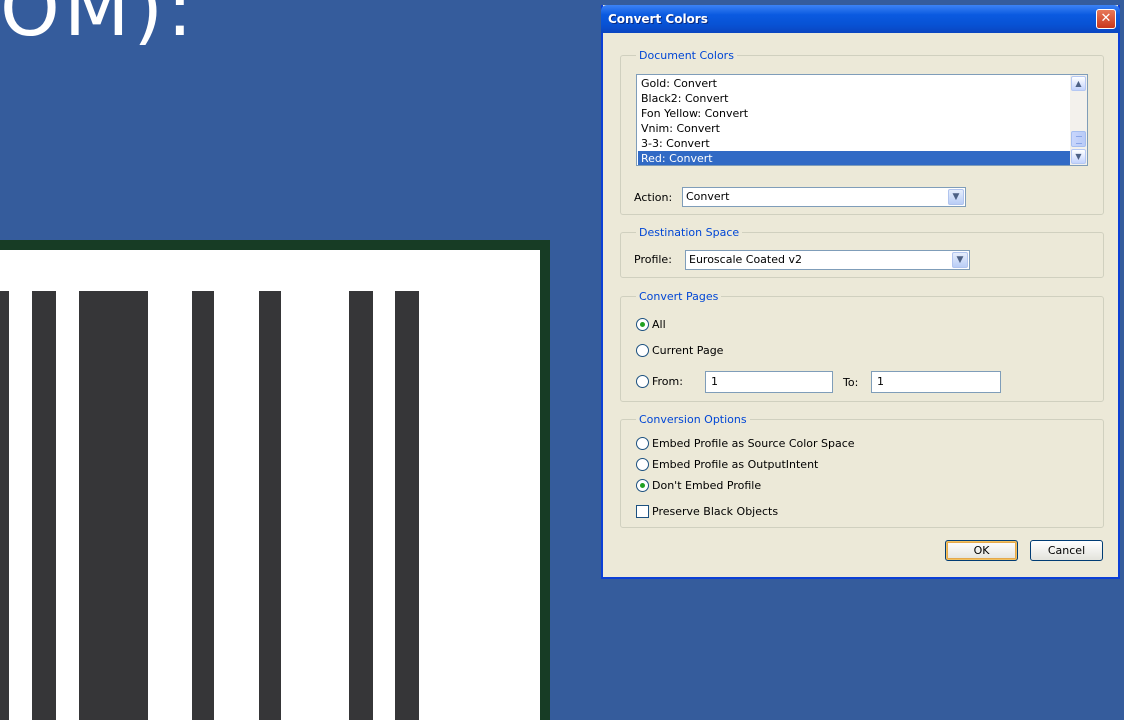 The width and height of the screenshot is (1124, 720). What do you see at coordinates (659, 325) in the screenshot?
I see `radio-all-label: All` at bounding box center [659, 325].